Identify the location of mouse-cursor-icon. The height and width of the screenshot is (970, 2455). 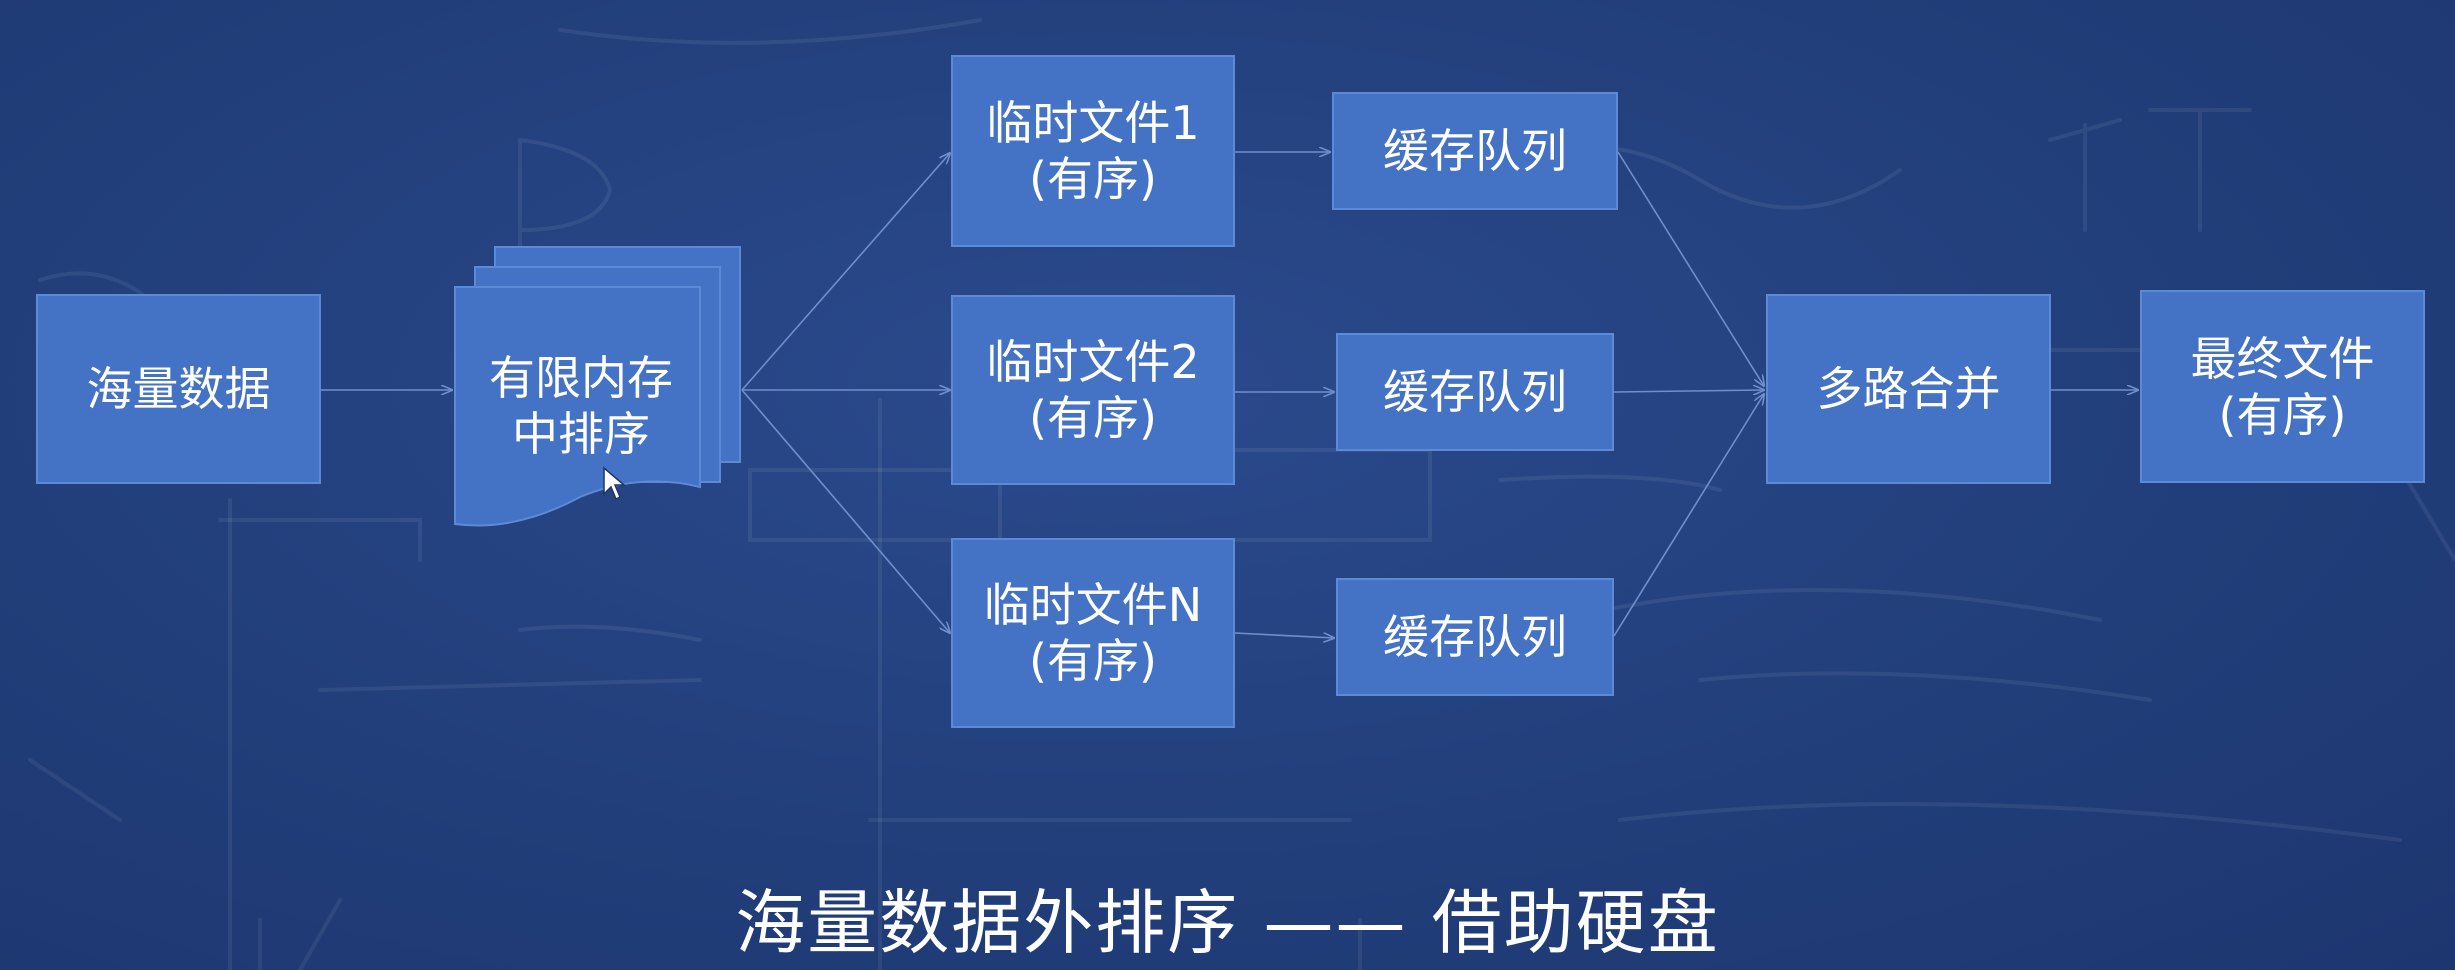
(614, 483).